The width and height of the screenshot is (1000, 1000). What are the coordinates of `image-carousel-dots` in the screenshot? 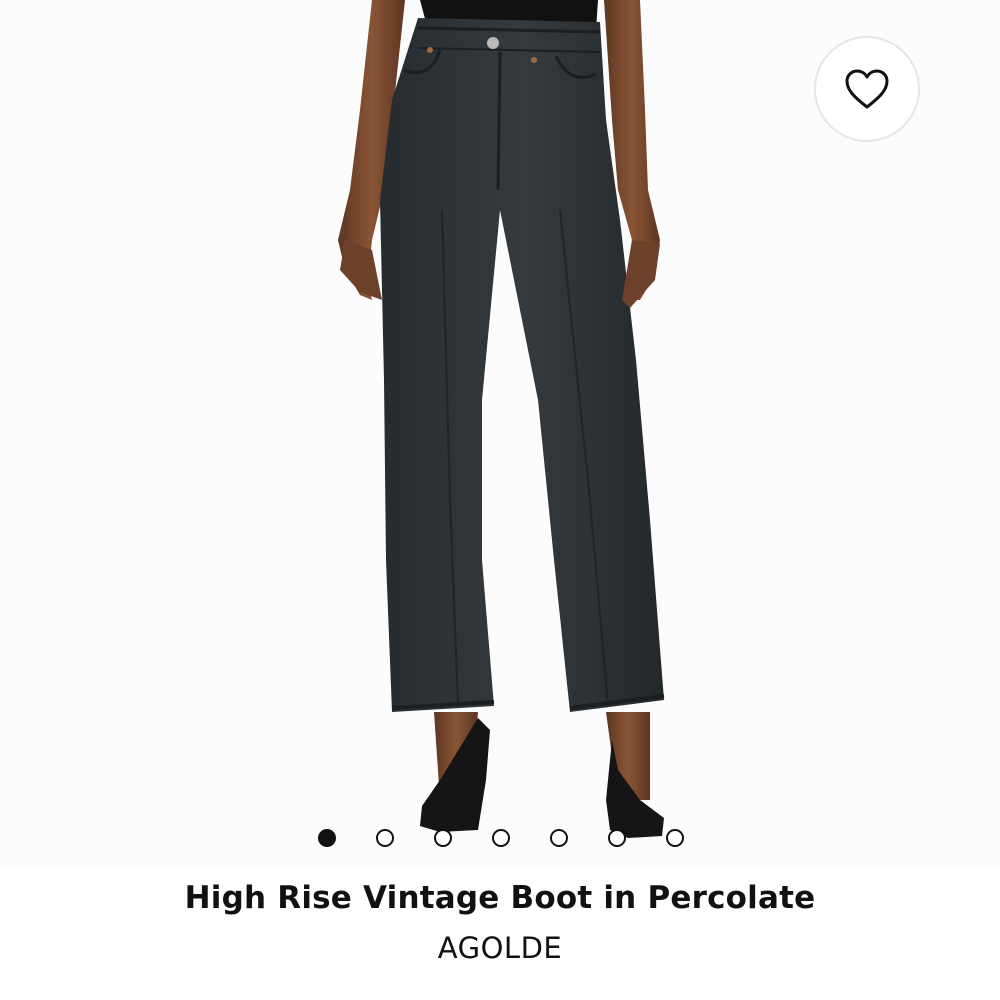 It's located at (500, 838).